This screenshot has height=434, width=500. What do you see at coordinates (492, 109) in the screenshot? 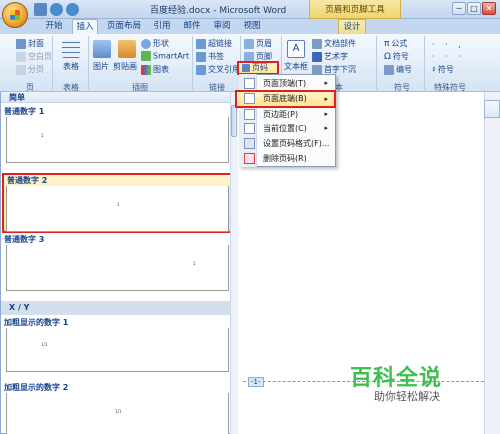
I see `ruler-toggle` at bounding box center [492, 109].